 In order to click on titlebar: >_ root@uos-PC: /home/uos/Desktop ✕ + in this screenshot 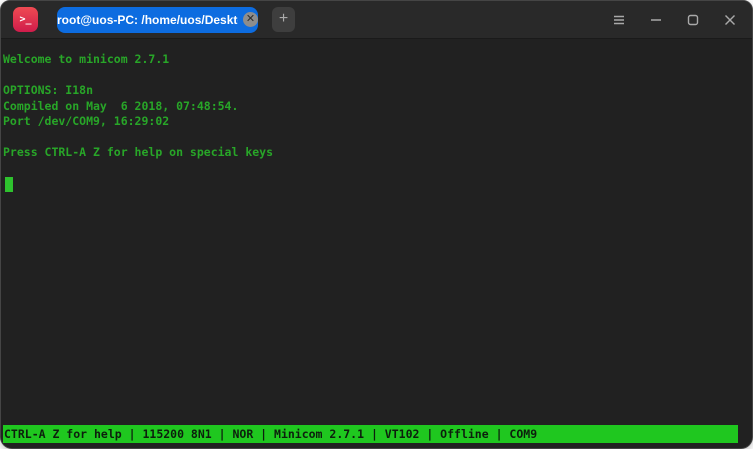, I will do `click(376, 20)`.